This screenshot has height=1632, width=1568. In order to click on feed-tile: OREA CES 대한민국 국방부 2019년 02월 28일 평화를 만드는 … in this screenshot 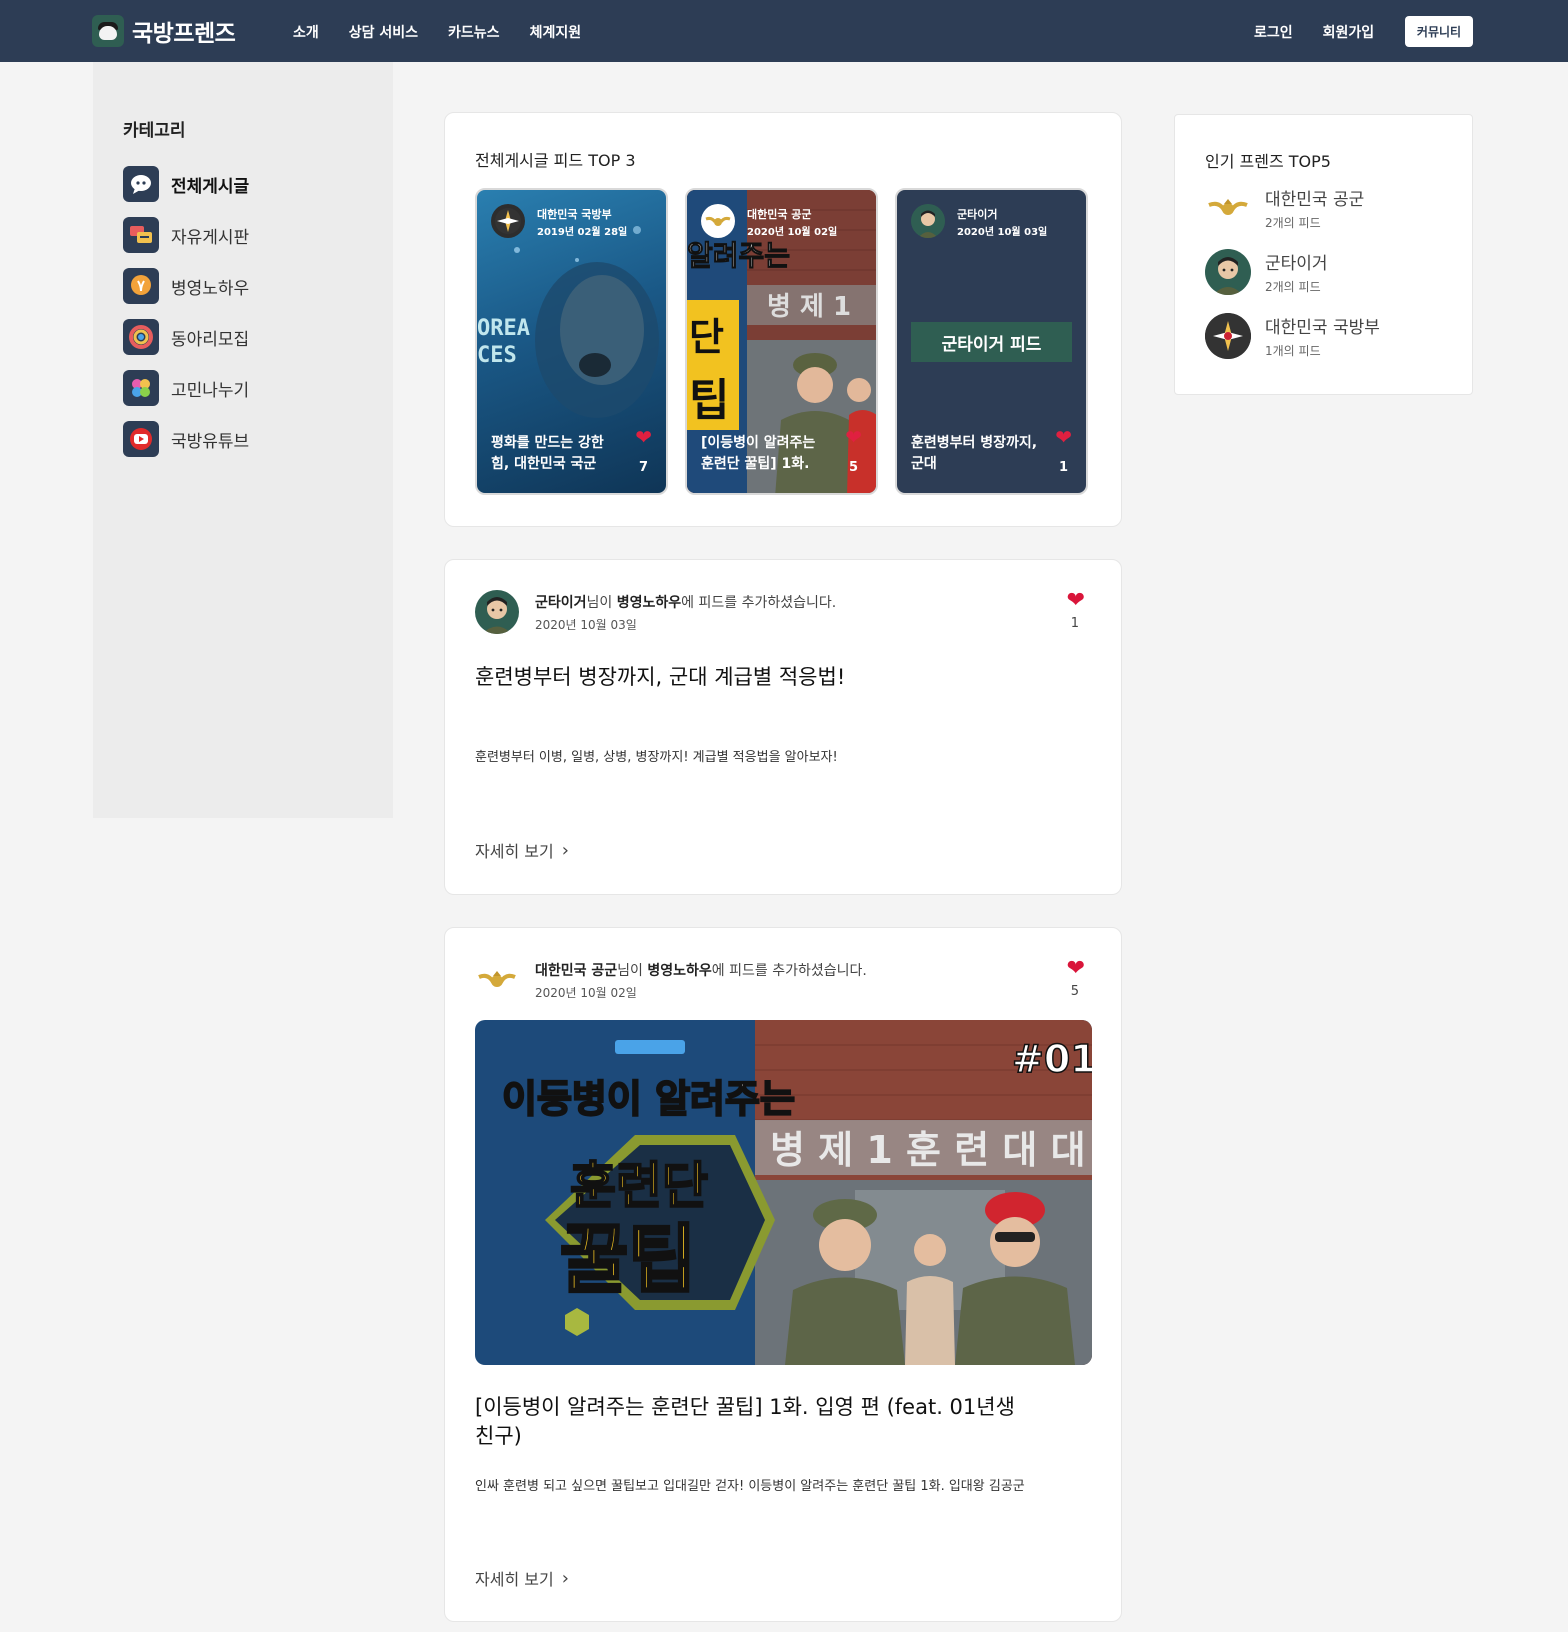, I will do `click(571, 341)`.